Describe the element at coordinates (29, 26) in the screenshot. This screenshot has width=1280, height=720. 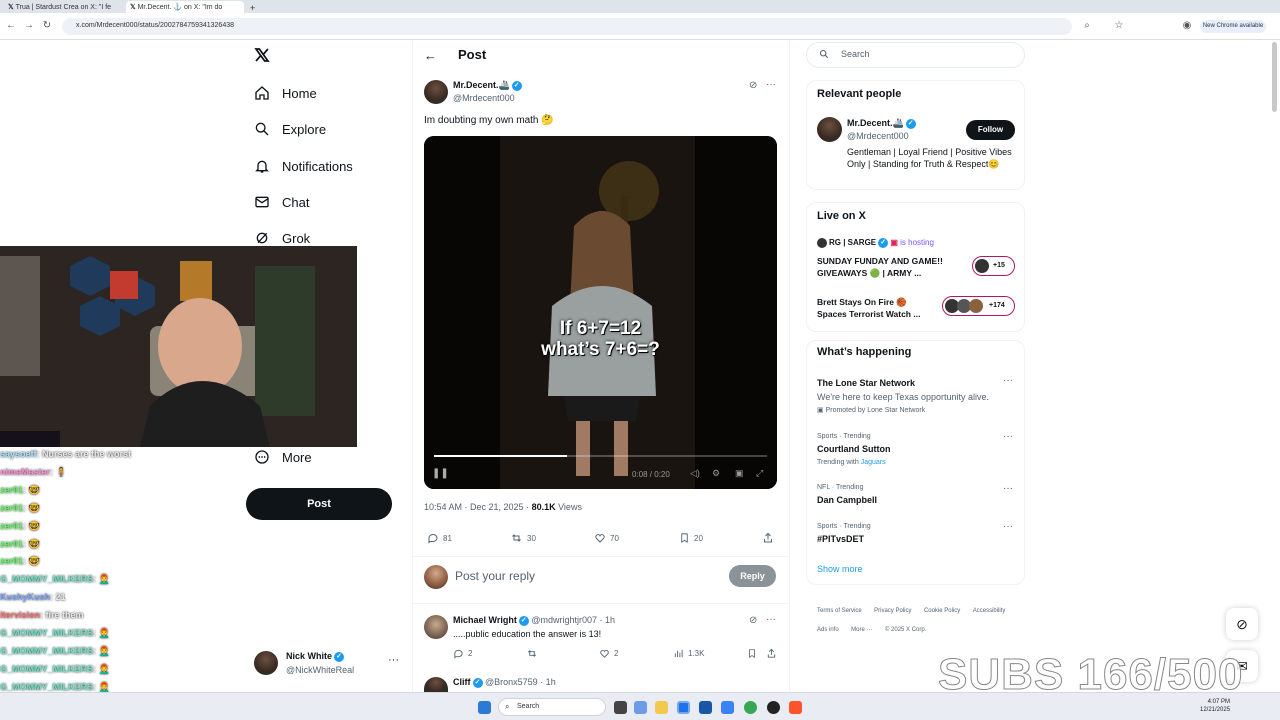
I see `forward-arrow-icon: →` at that location.